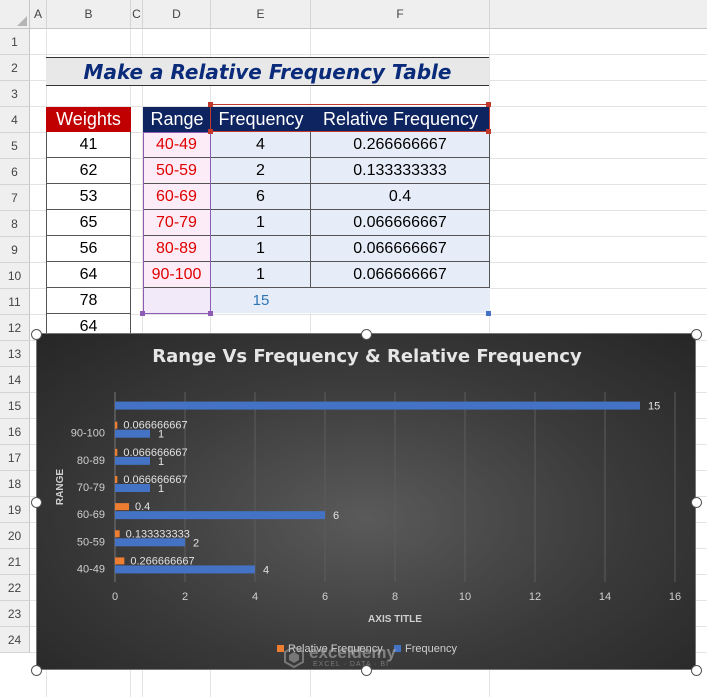  What do you see at coordinates (15, 510) in the screenshot?
I see `row-header: 19` at bounding box center [15, 510].